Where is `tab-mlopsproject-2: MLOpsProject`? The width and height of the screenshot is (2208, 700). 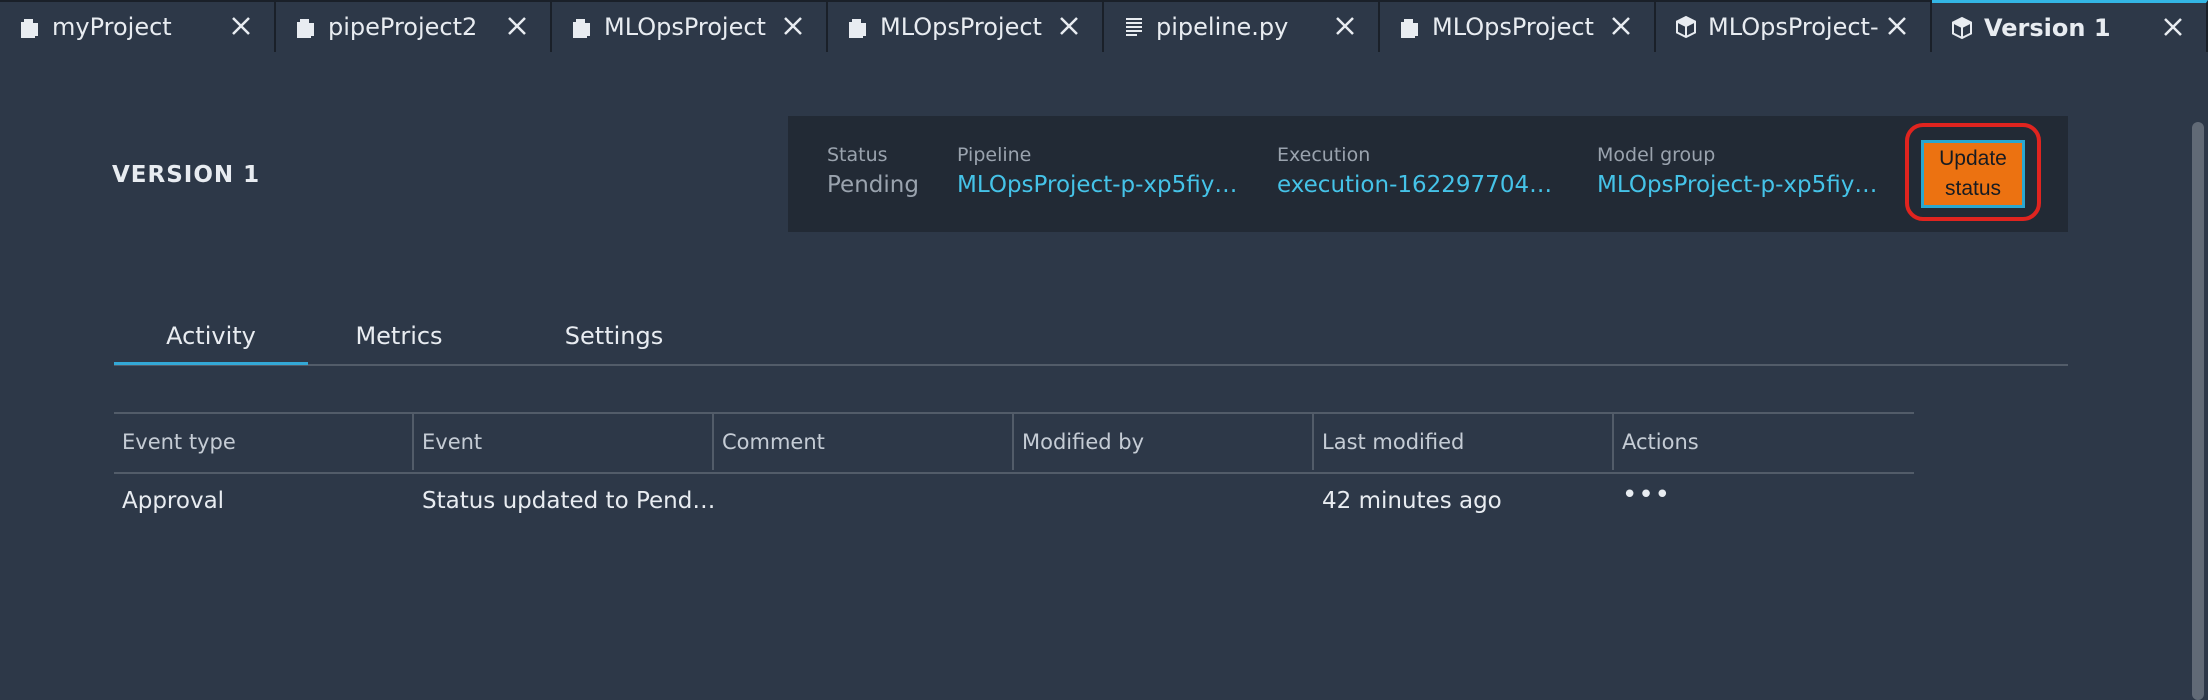 tab-mlopsproject-2: MLOpsProject is located at coordinates (966, 26).